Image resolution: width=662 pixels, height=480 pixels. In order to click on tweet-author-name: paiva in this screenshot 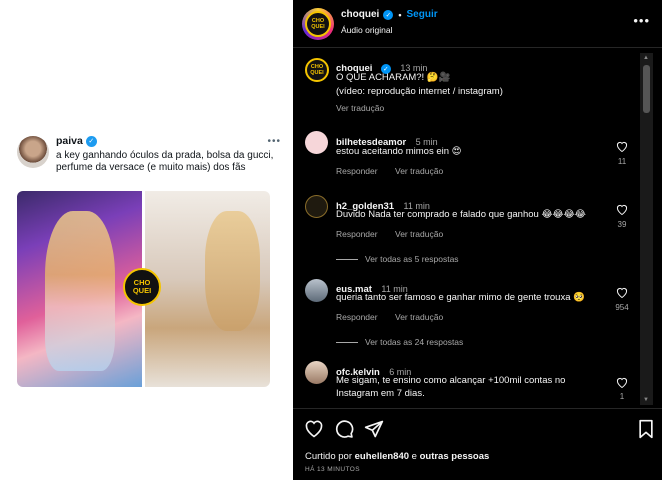, I will do `click(69, 141)`.